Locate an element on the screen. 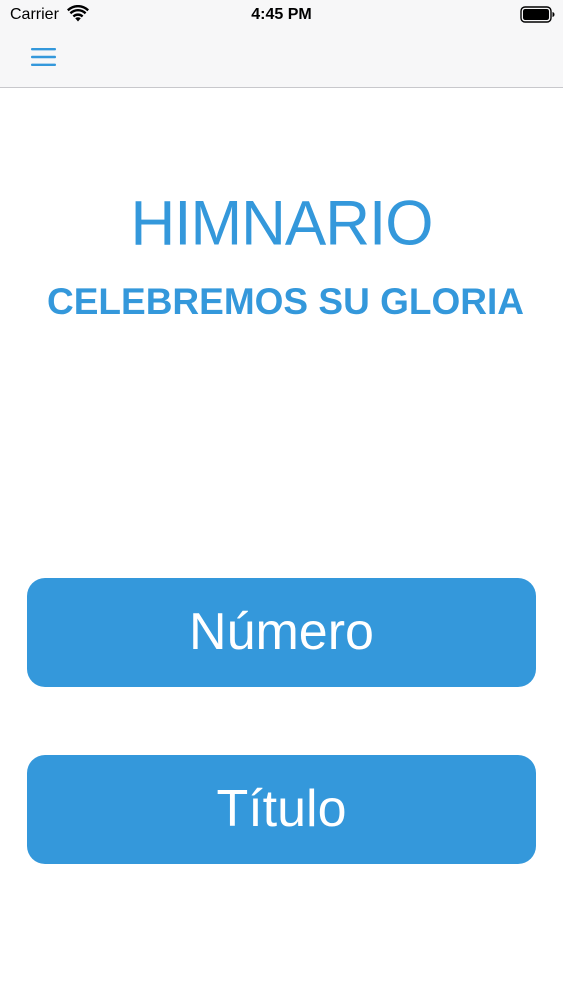 This screenshot has width=563, height=1000. hamburger-menu-icon is located at coordinates (43, 57).